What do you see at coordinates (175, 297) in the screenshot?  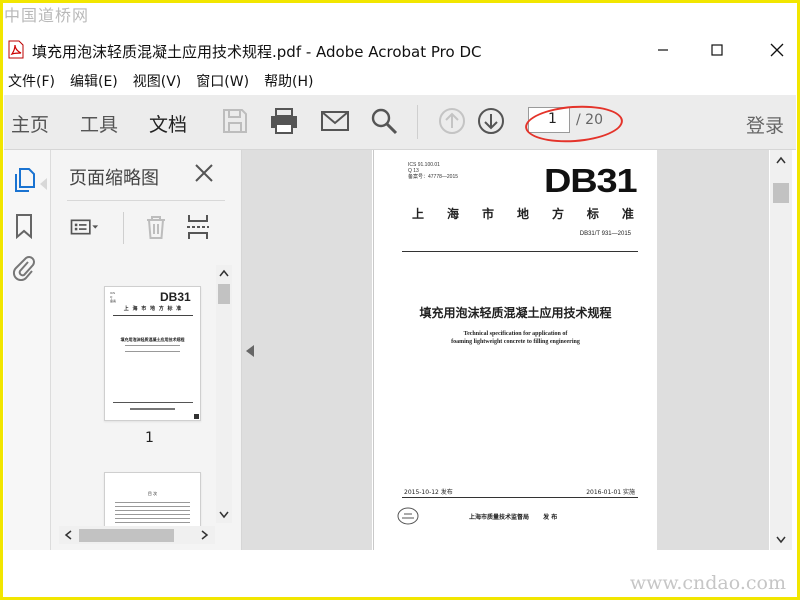 I see `thumb-code: DB31` at bounding box center [175, 297].